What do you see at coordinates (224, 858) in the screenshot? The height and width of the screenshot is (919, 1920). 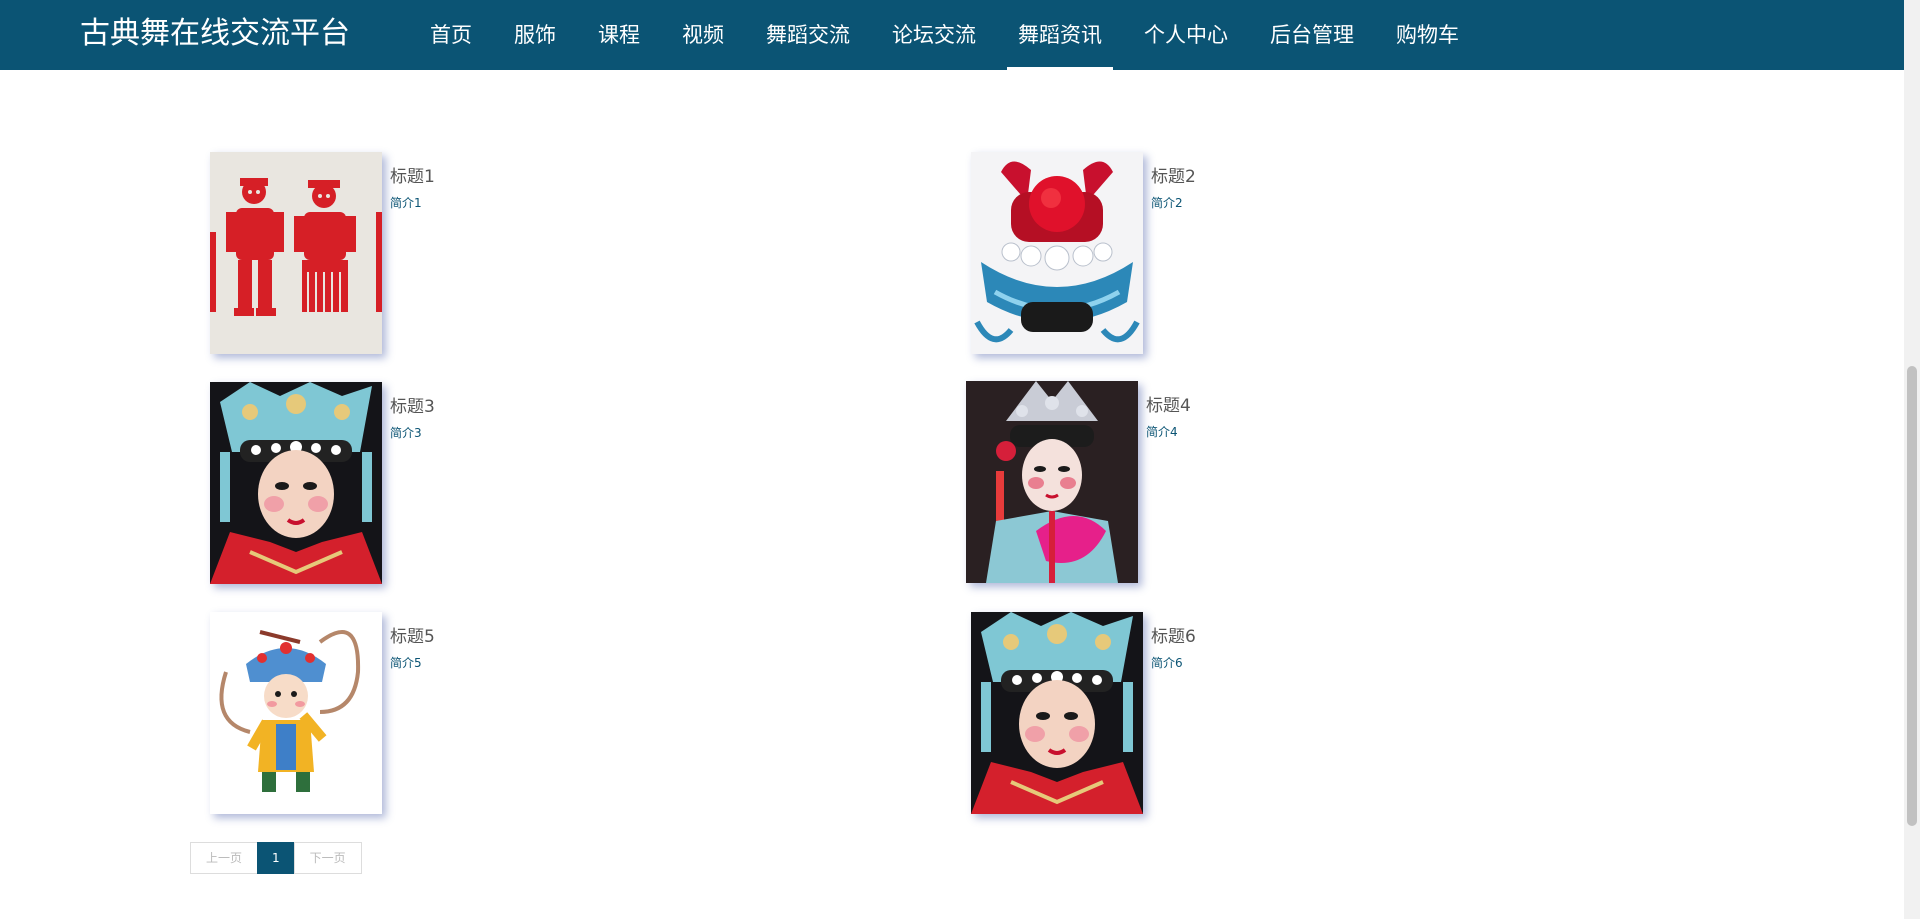 I see `prev-page-button: 上一页` at bounding box center [224, 858].